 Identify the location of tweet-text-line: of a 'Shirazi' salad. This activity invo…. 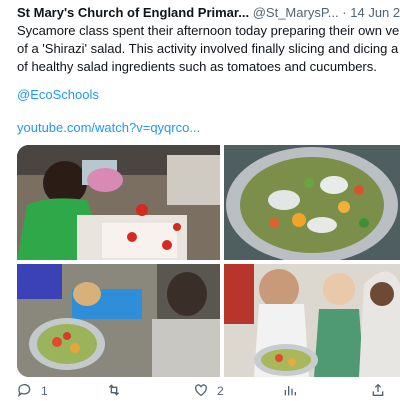
(208, 48).